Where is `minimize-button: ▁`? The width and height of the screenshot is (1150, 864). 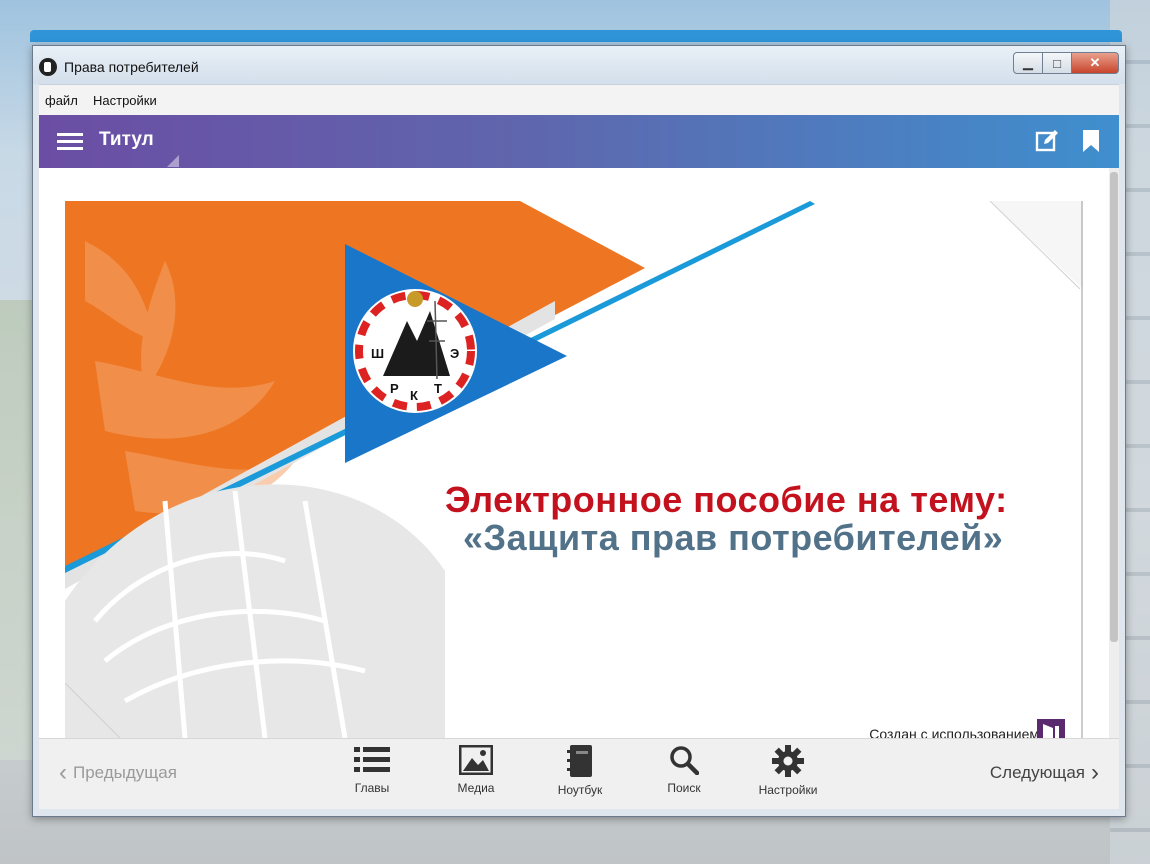
minimize-button: ▁ is located at coordinates (1028, 63).